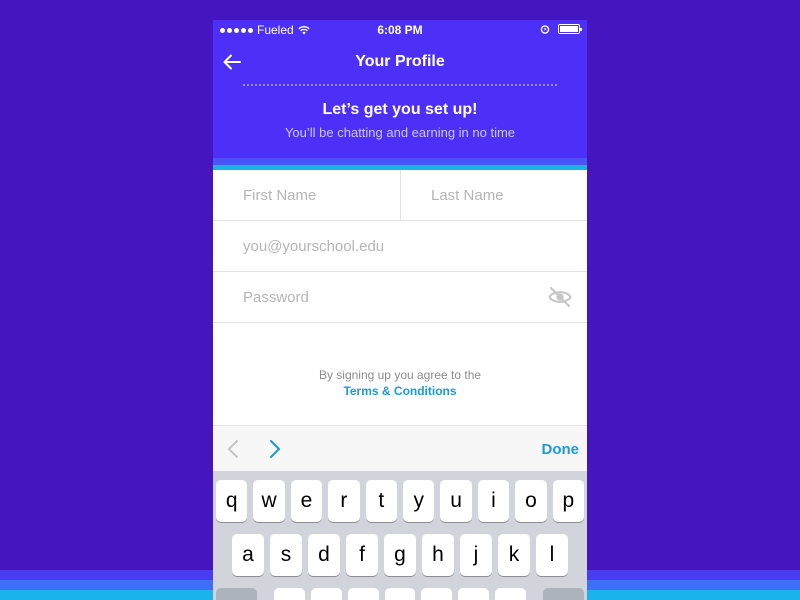 The image size is (800, 600). I want to click on keyboard-row-2: a s d f g h j k l, so click(400, 555).